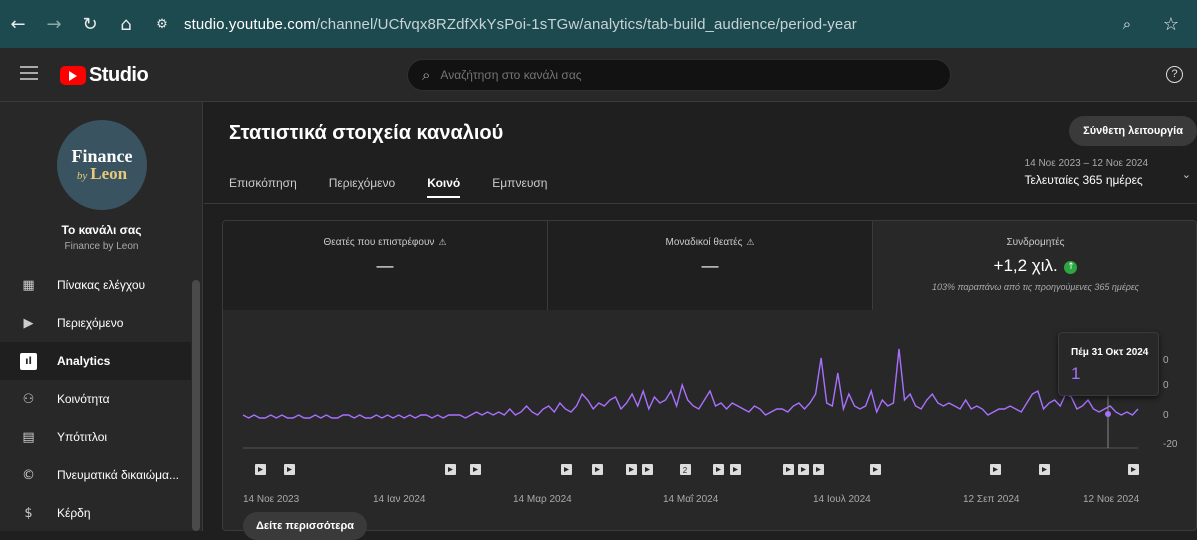  I want to click on back-icon: ←, so click(18, 24).